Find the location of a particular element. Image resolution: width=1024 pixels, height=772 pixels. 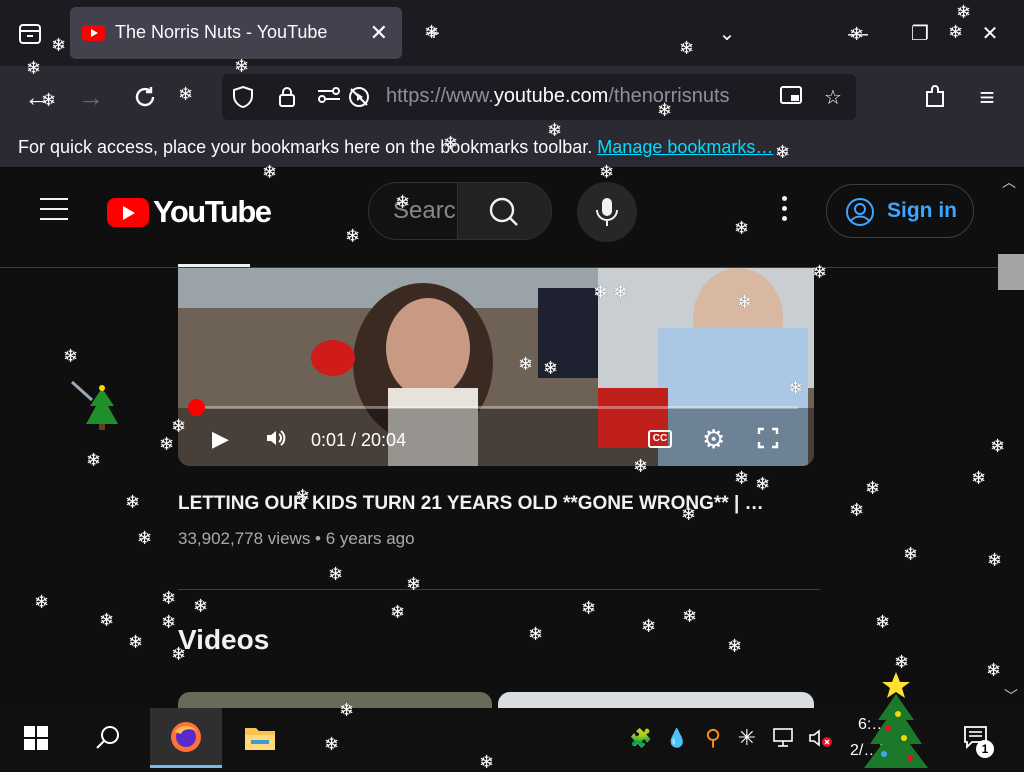

videos-section-title: Videos is located at coordinates (223, 640).